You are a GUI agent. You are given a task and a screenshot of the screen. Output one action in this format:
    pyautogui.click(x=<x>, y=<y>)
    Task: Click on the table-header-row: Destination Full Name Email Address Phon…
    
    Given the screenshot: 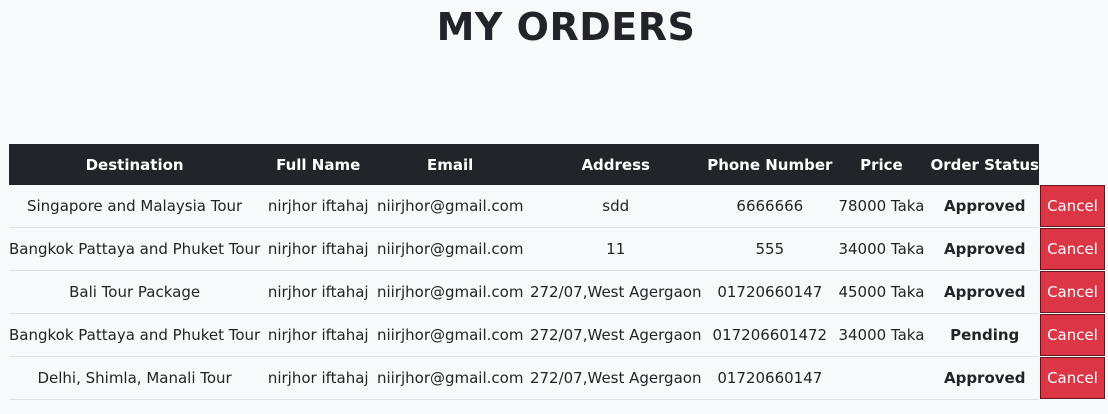 What is the action you would take?
    pyautogui.click(x=557, y=164)
    